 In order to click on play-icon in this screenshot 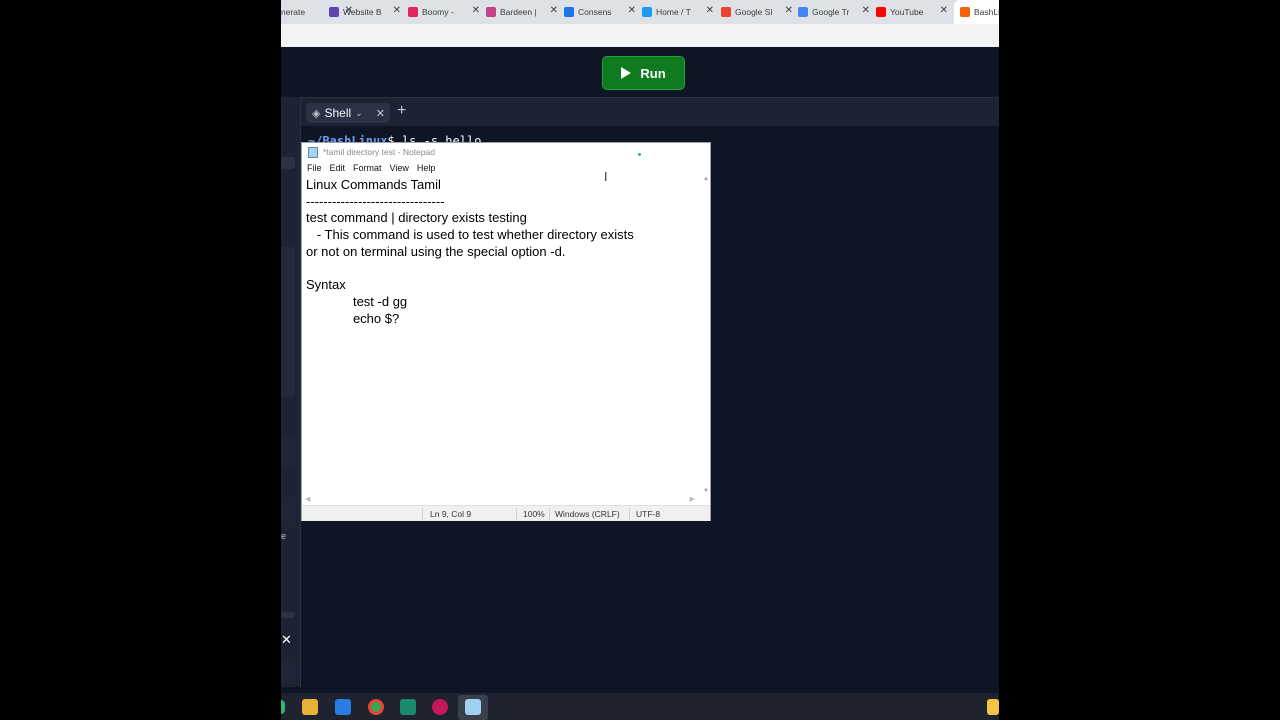, I will do `click(626, 73)`.